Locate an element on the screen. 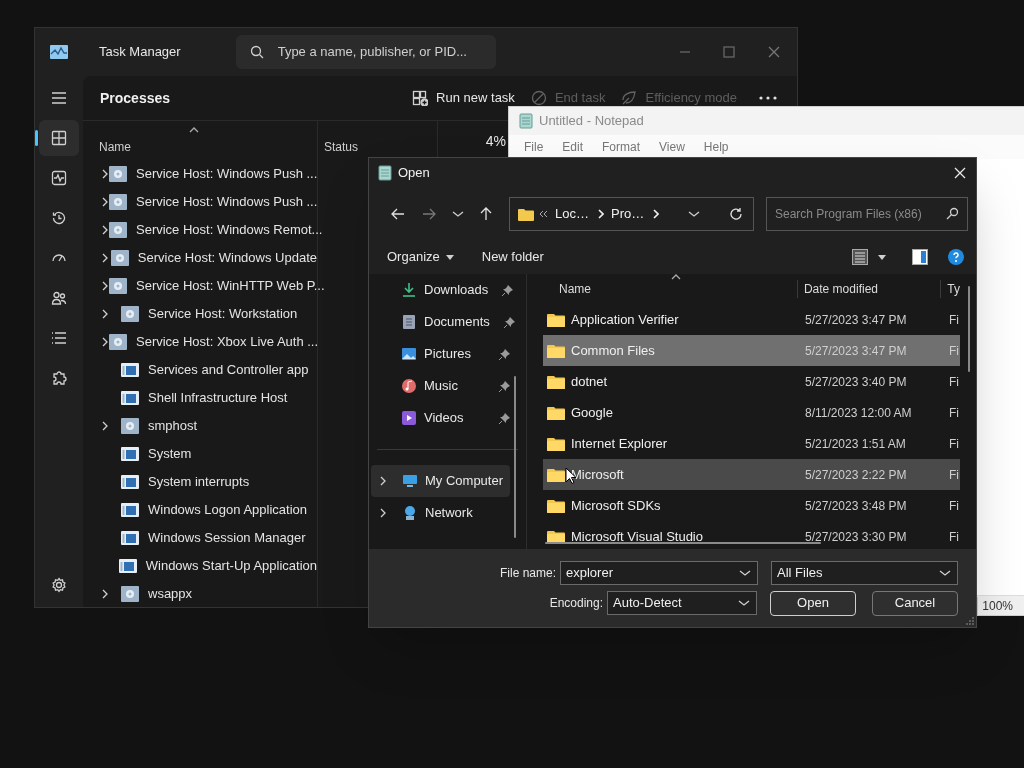  blocked-icon is located at coordinates (538, 98).